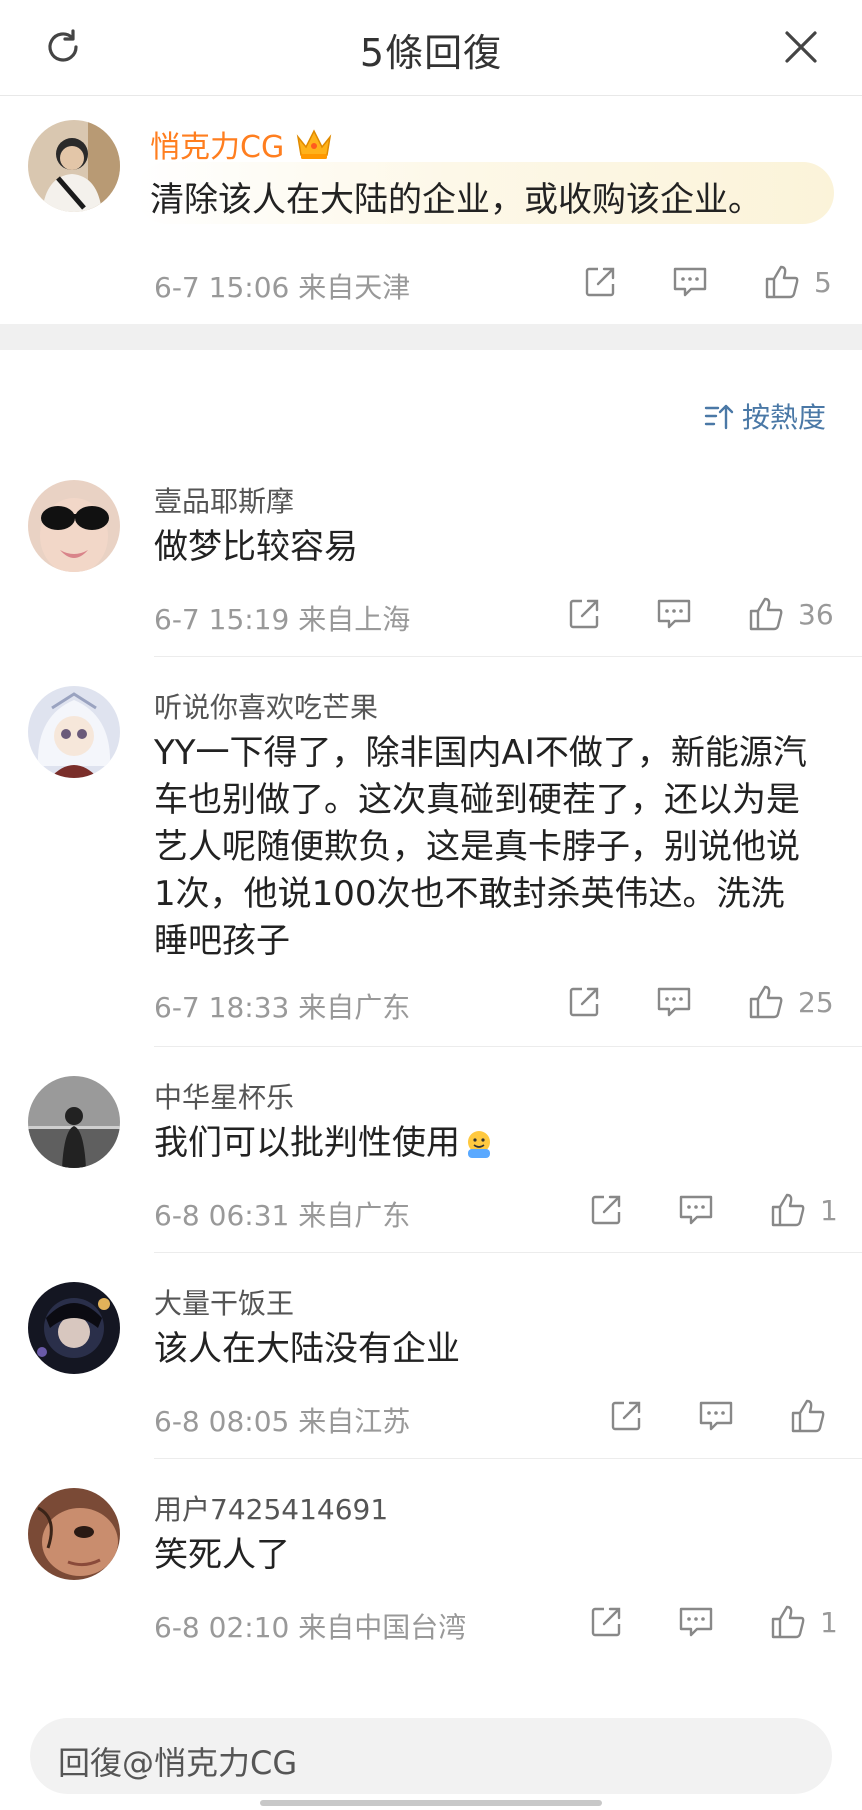  Describe the element at coordinates (256, 547) in the screenshot. I see `reply-text: 做梦比较容易` at that location.